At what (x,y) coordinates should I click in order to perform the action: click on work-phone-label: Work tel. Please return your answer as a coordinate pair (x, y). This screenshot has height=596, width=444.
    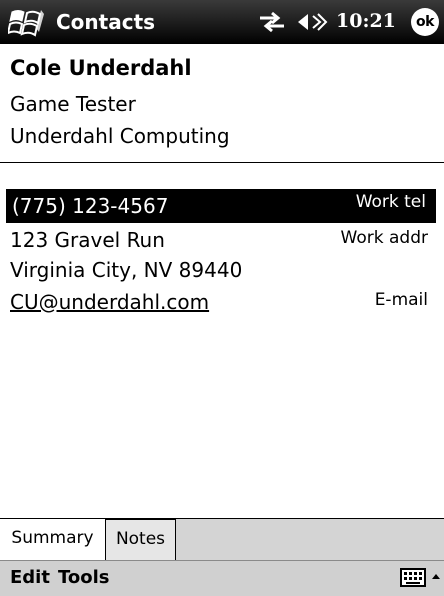
    Looking at the image, I should click on (390, 202).